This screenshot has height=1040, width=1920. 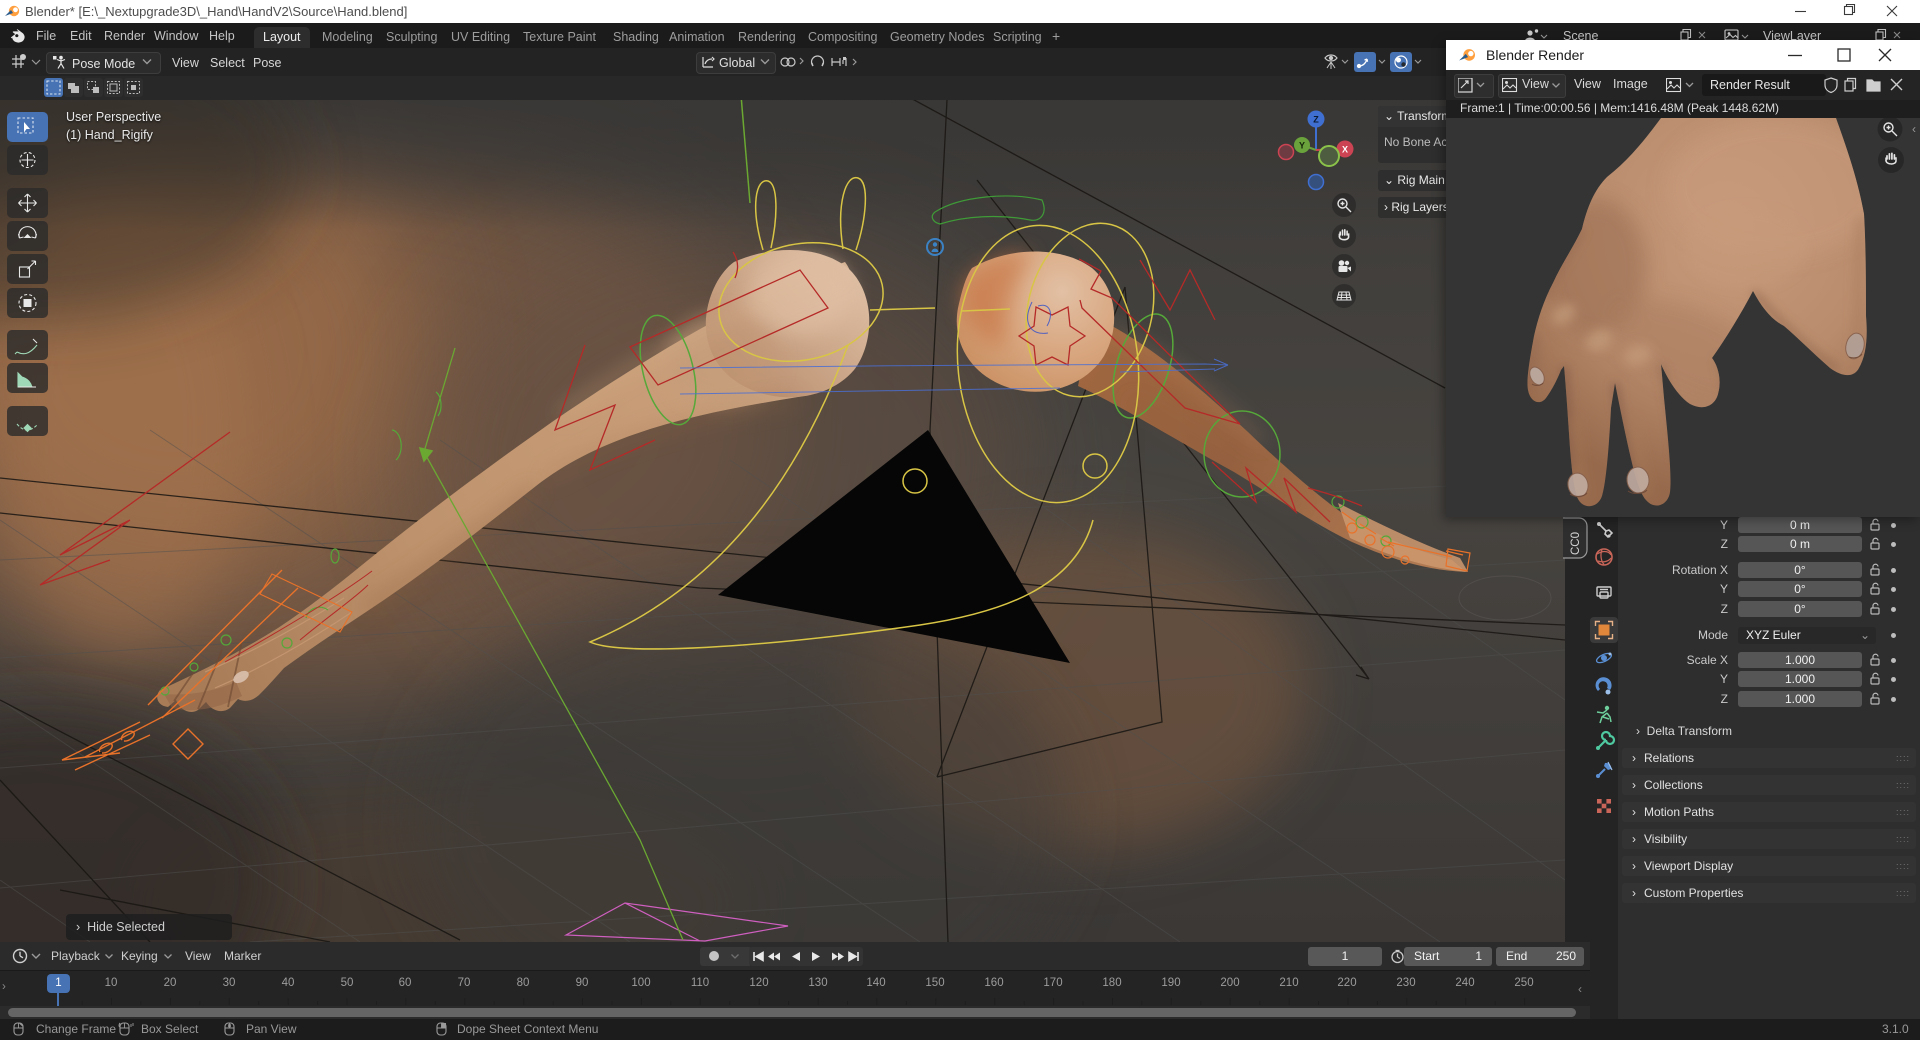 What do you see at coordinates (1316, 120) in the screenshot?
I see `svg-text: Z` at bounding box center [1316, 120].